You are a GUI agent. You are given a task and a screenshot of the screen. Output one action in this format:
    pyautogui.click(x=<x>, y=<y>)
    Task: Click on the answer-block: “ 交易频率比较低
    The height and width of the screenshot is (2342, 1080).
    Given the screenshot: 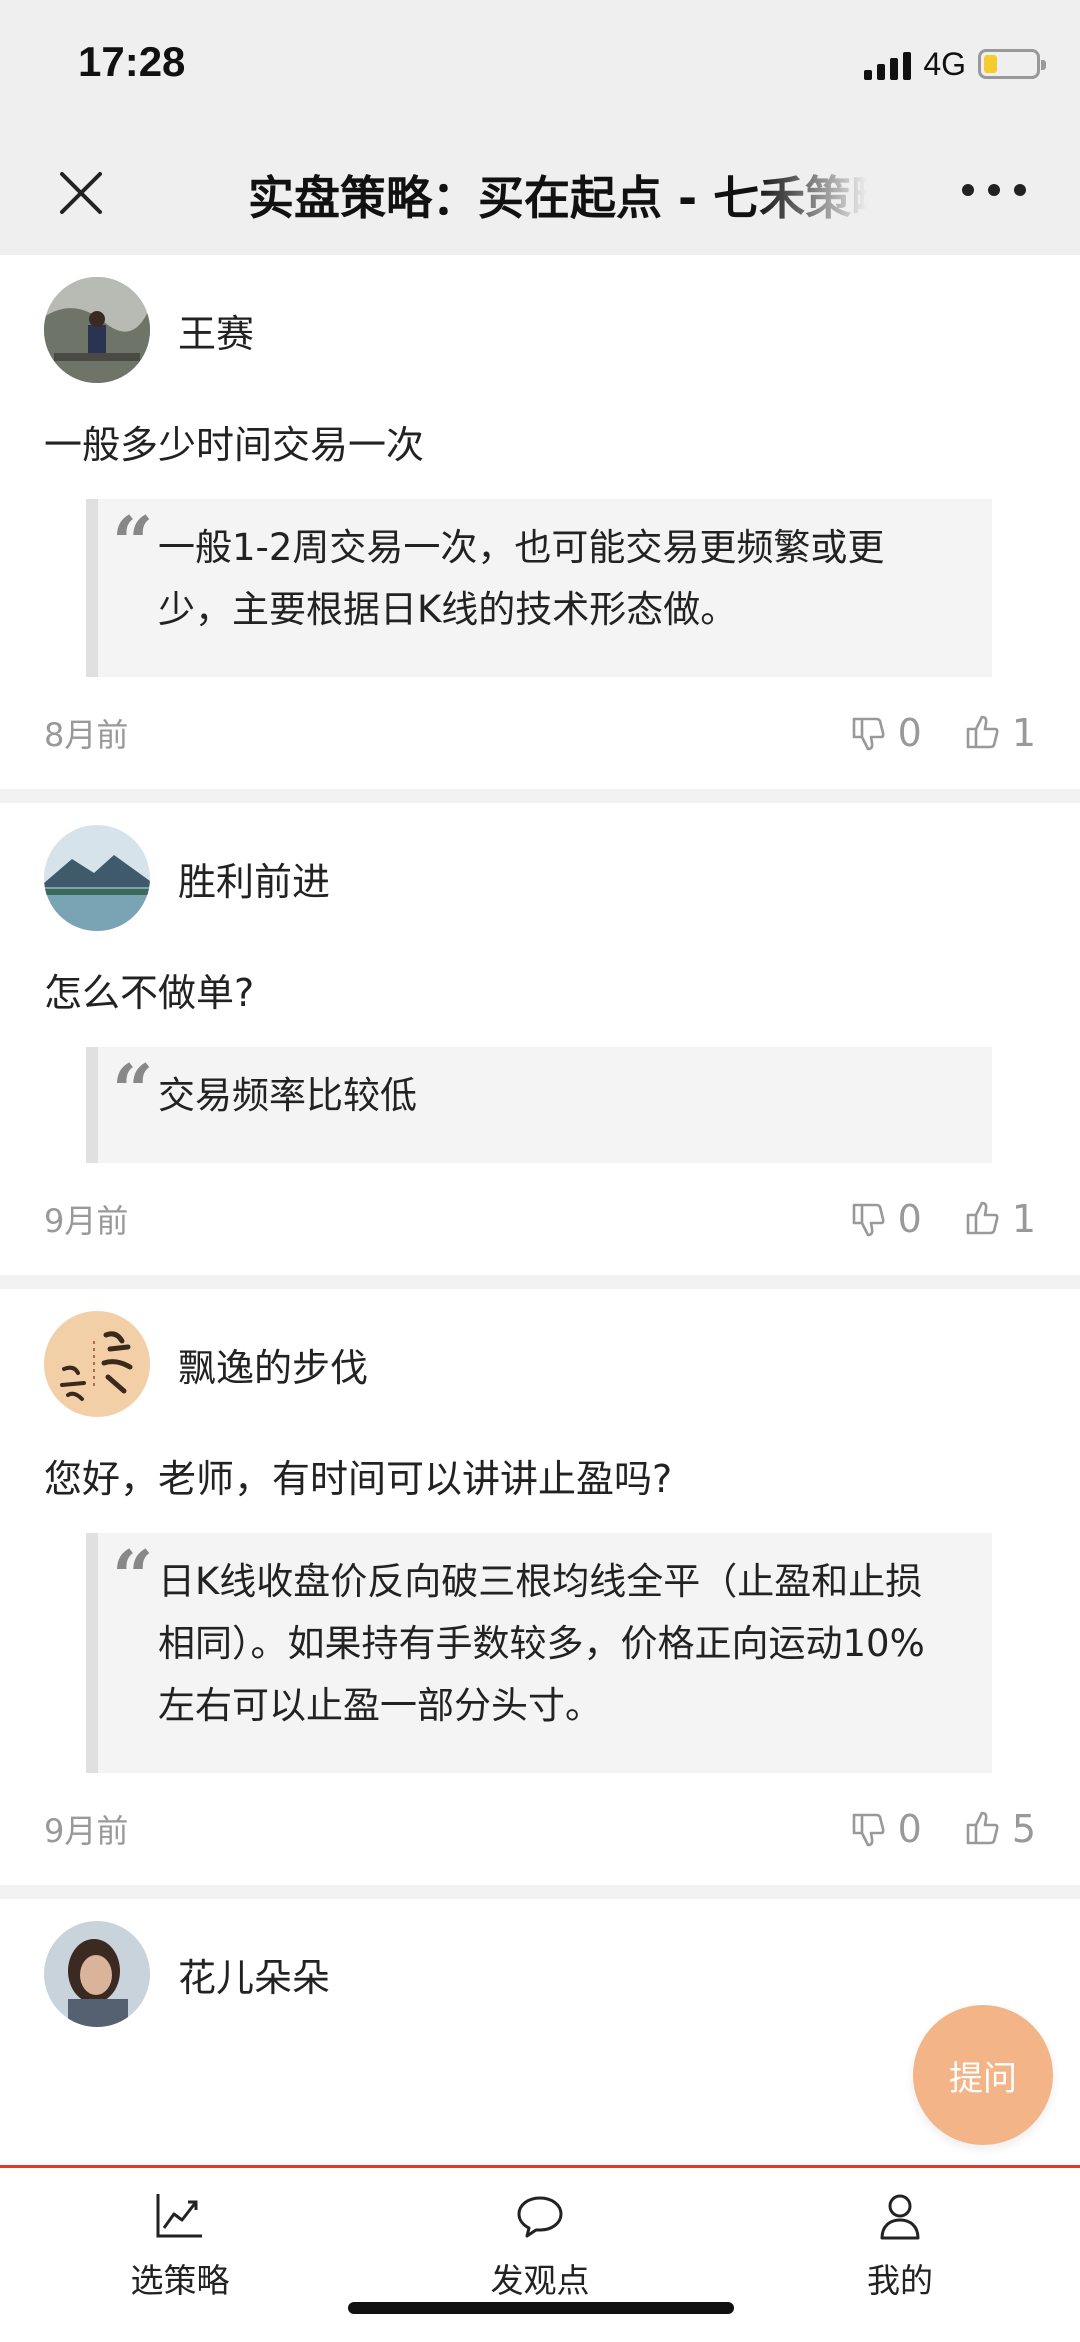 What is the action you would take?
    pyautogui.click(x=539, y=1105)
    